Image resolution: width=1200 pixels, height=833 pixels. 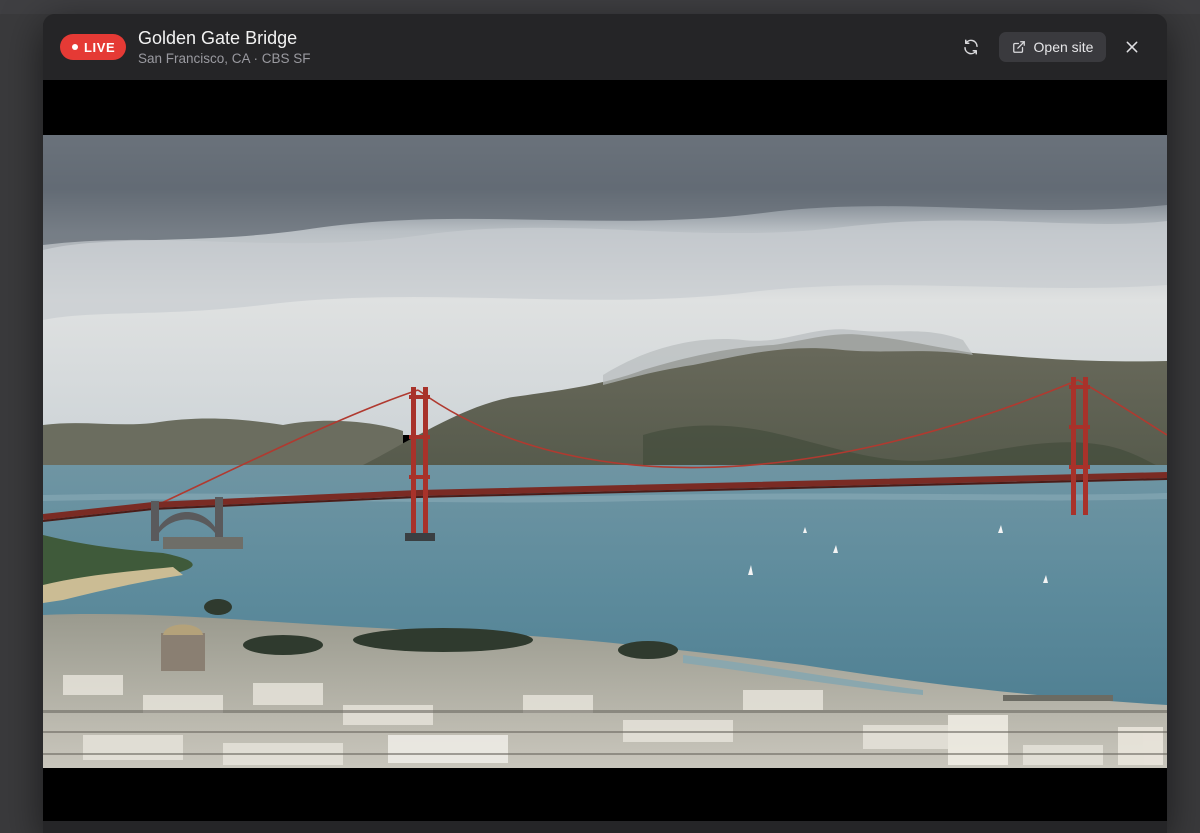 What do you see at coordinates (224, 58) in the screenshot?
I see `stream-subtitle: San Francisco, CA · CBS SF` at bounding box center [224, 58].